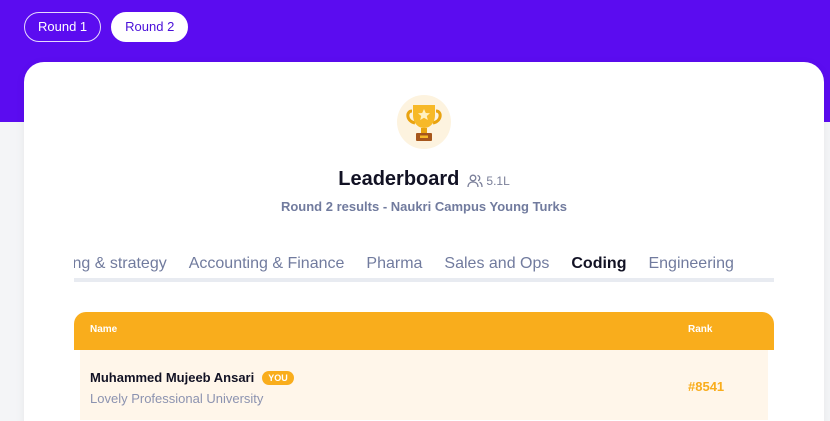  What do you see at coordinates (104, 329) in the screenshot?
I see `column-name-header: Name` at bounding box center [104, 329].